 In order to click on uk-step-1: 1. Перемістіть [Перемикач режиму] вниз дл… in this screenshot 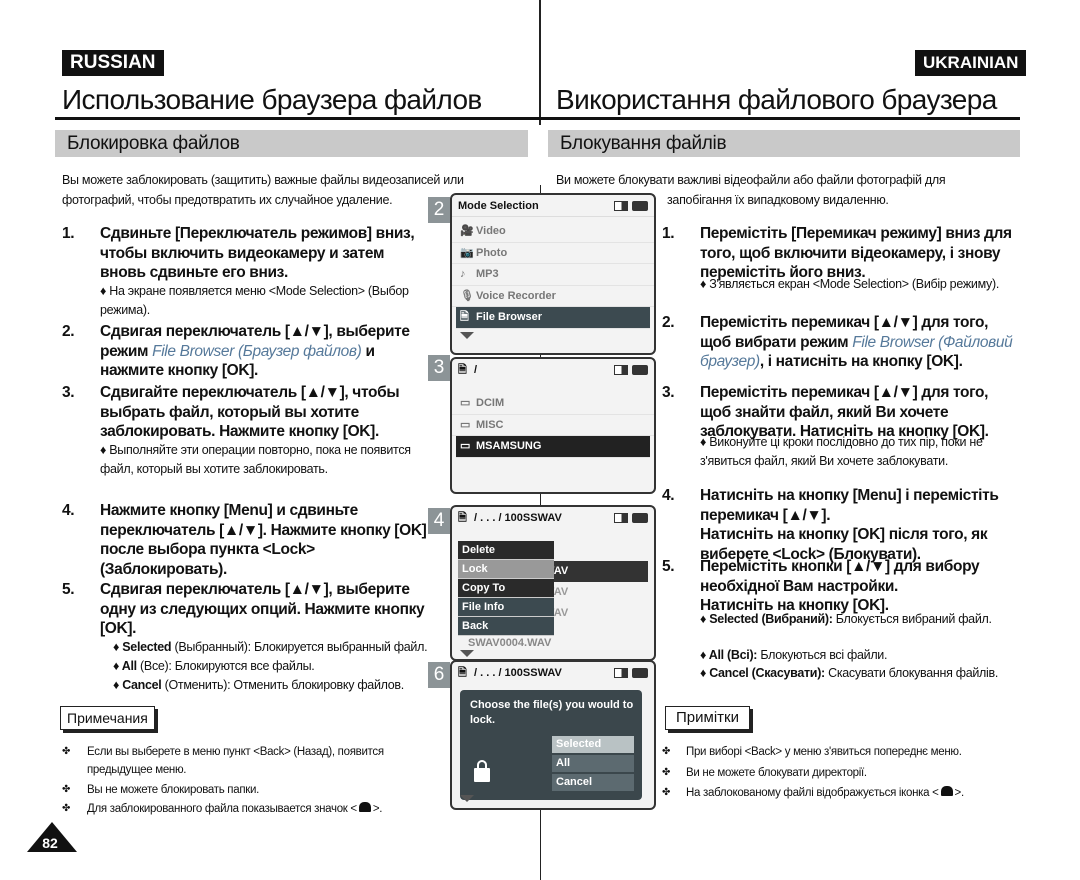, I will do `click(837, 253)`.